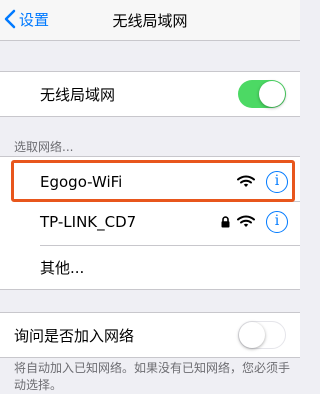  Describe the element at coordinates (74, 336) in the screenshot. I see `ask-join-label: 询问是否加入网络` at that location.